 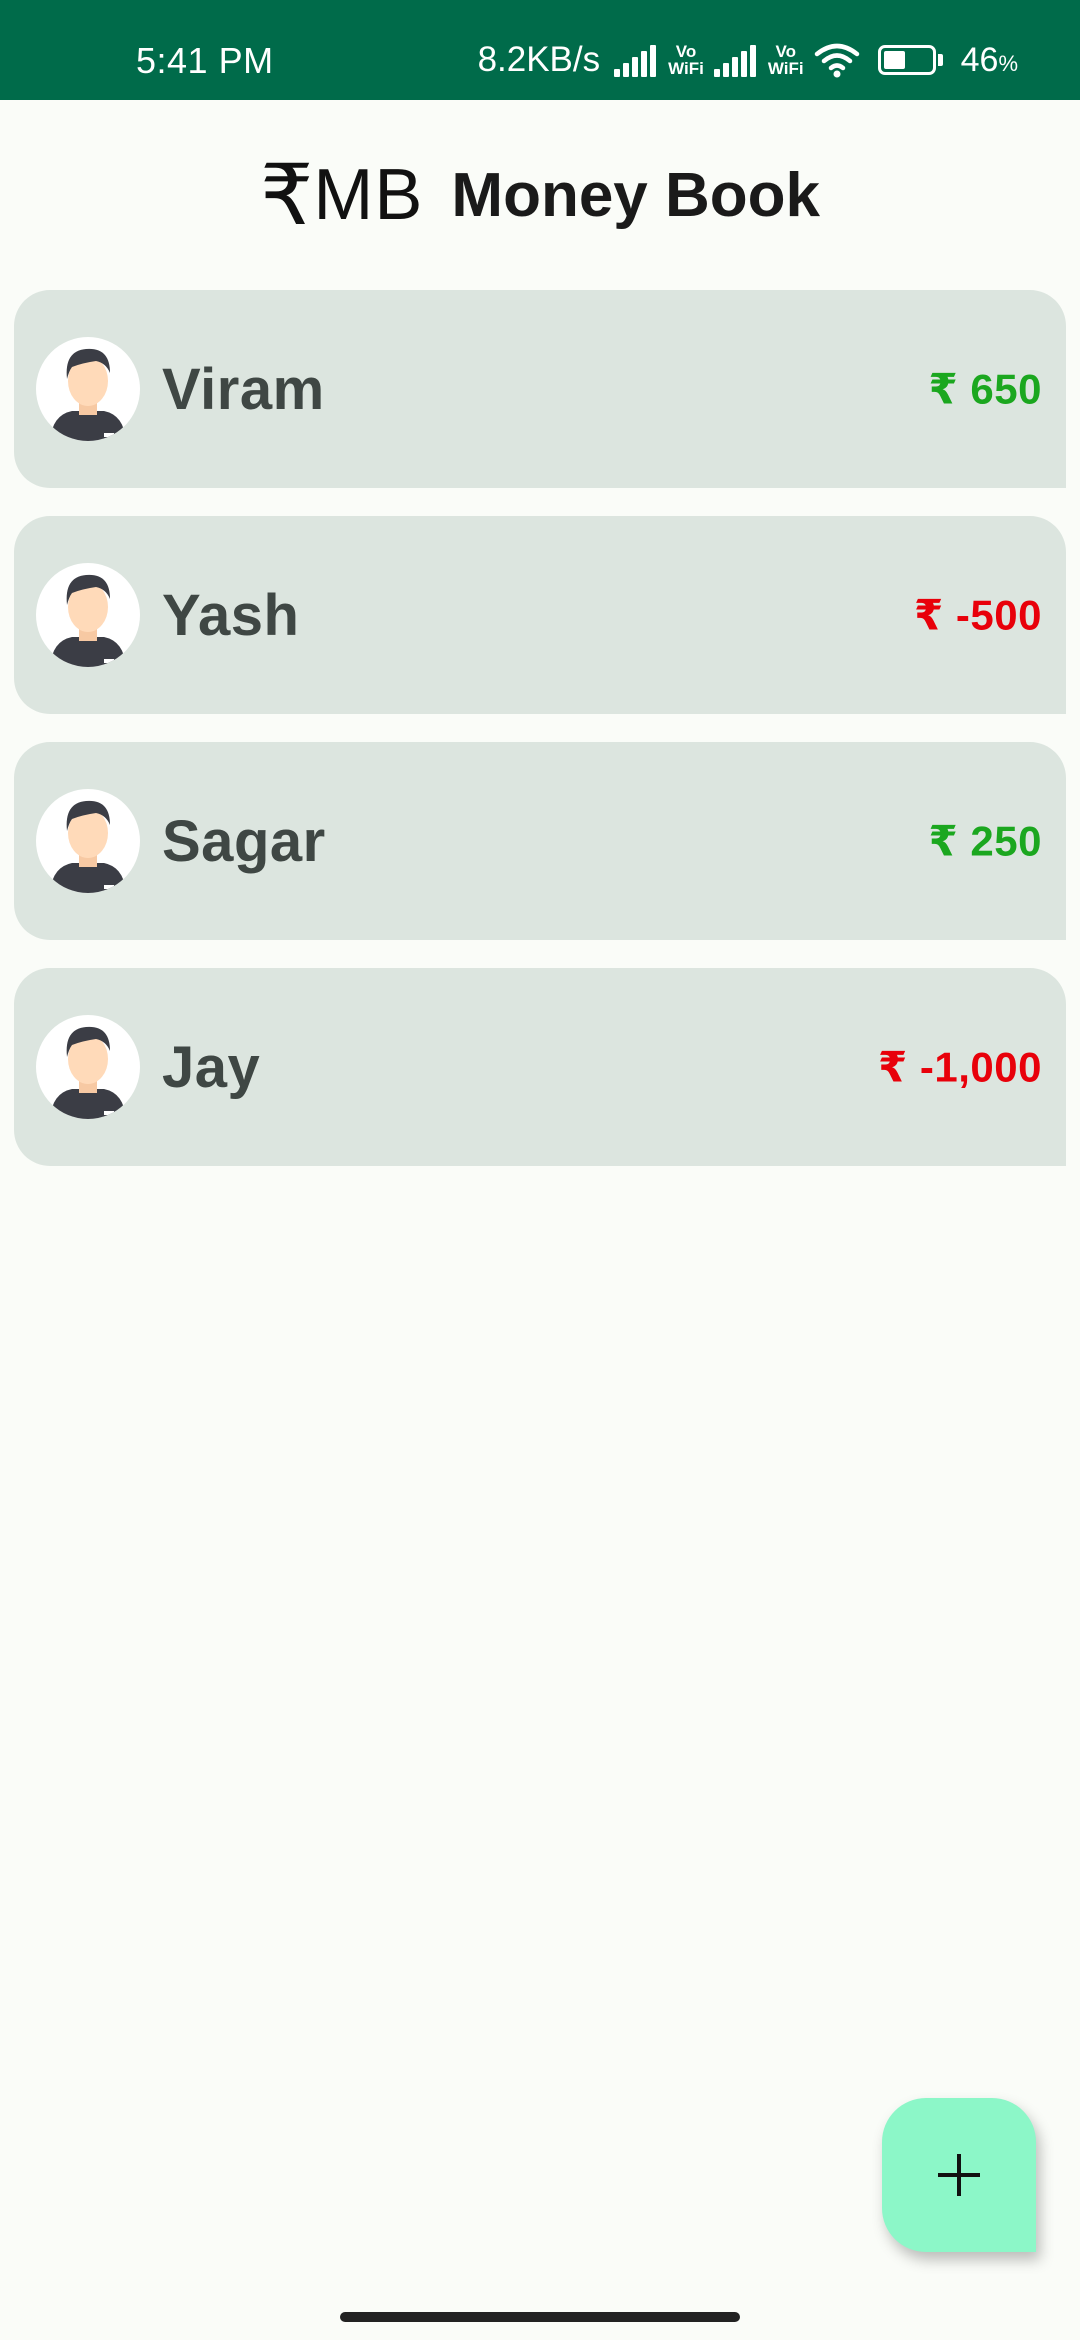 What do you see at coordinates (894, 60) in the screenshot?
I see `battery-fill` at bounding box center [894, 60].